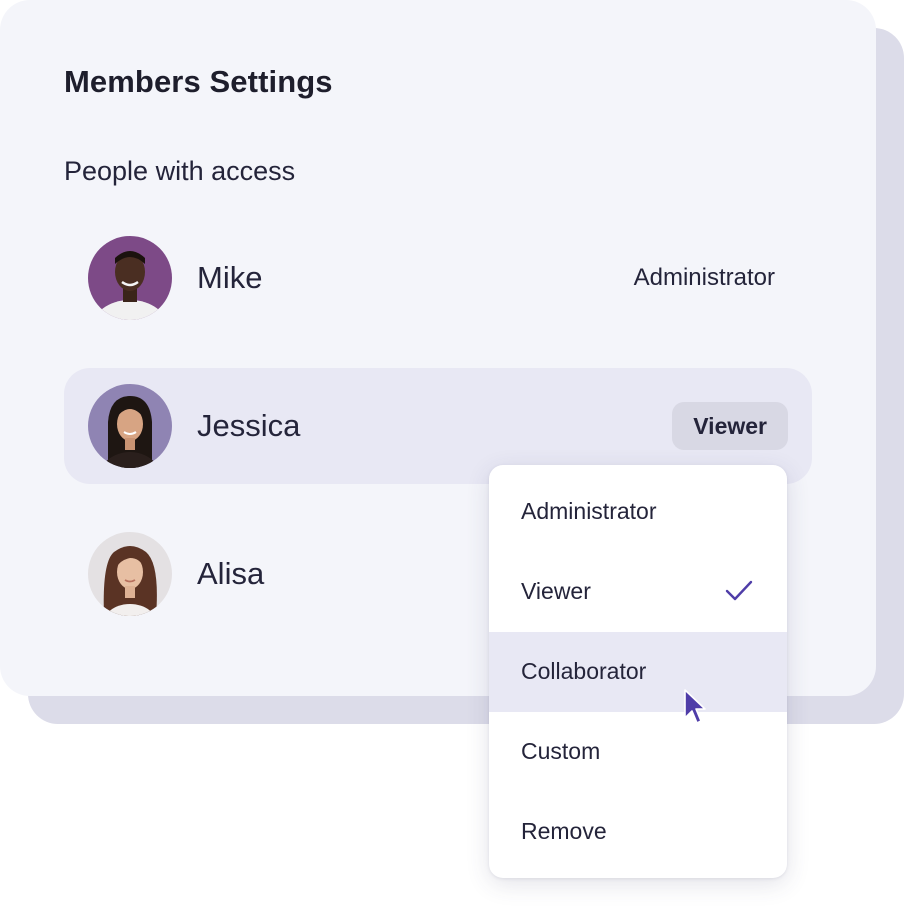  Describe the element at coordinates (638, 592) in the screenshot. I see `menu-item-viewer: Viewer` at that location.